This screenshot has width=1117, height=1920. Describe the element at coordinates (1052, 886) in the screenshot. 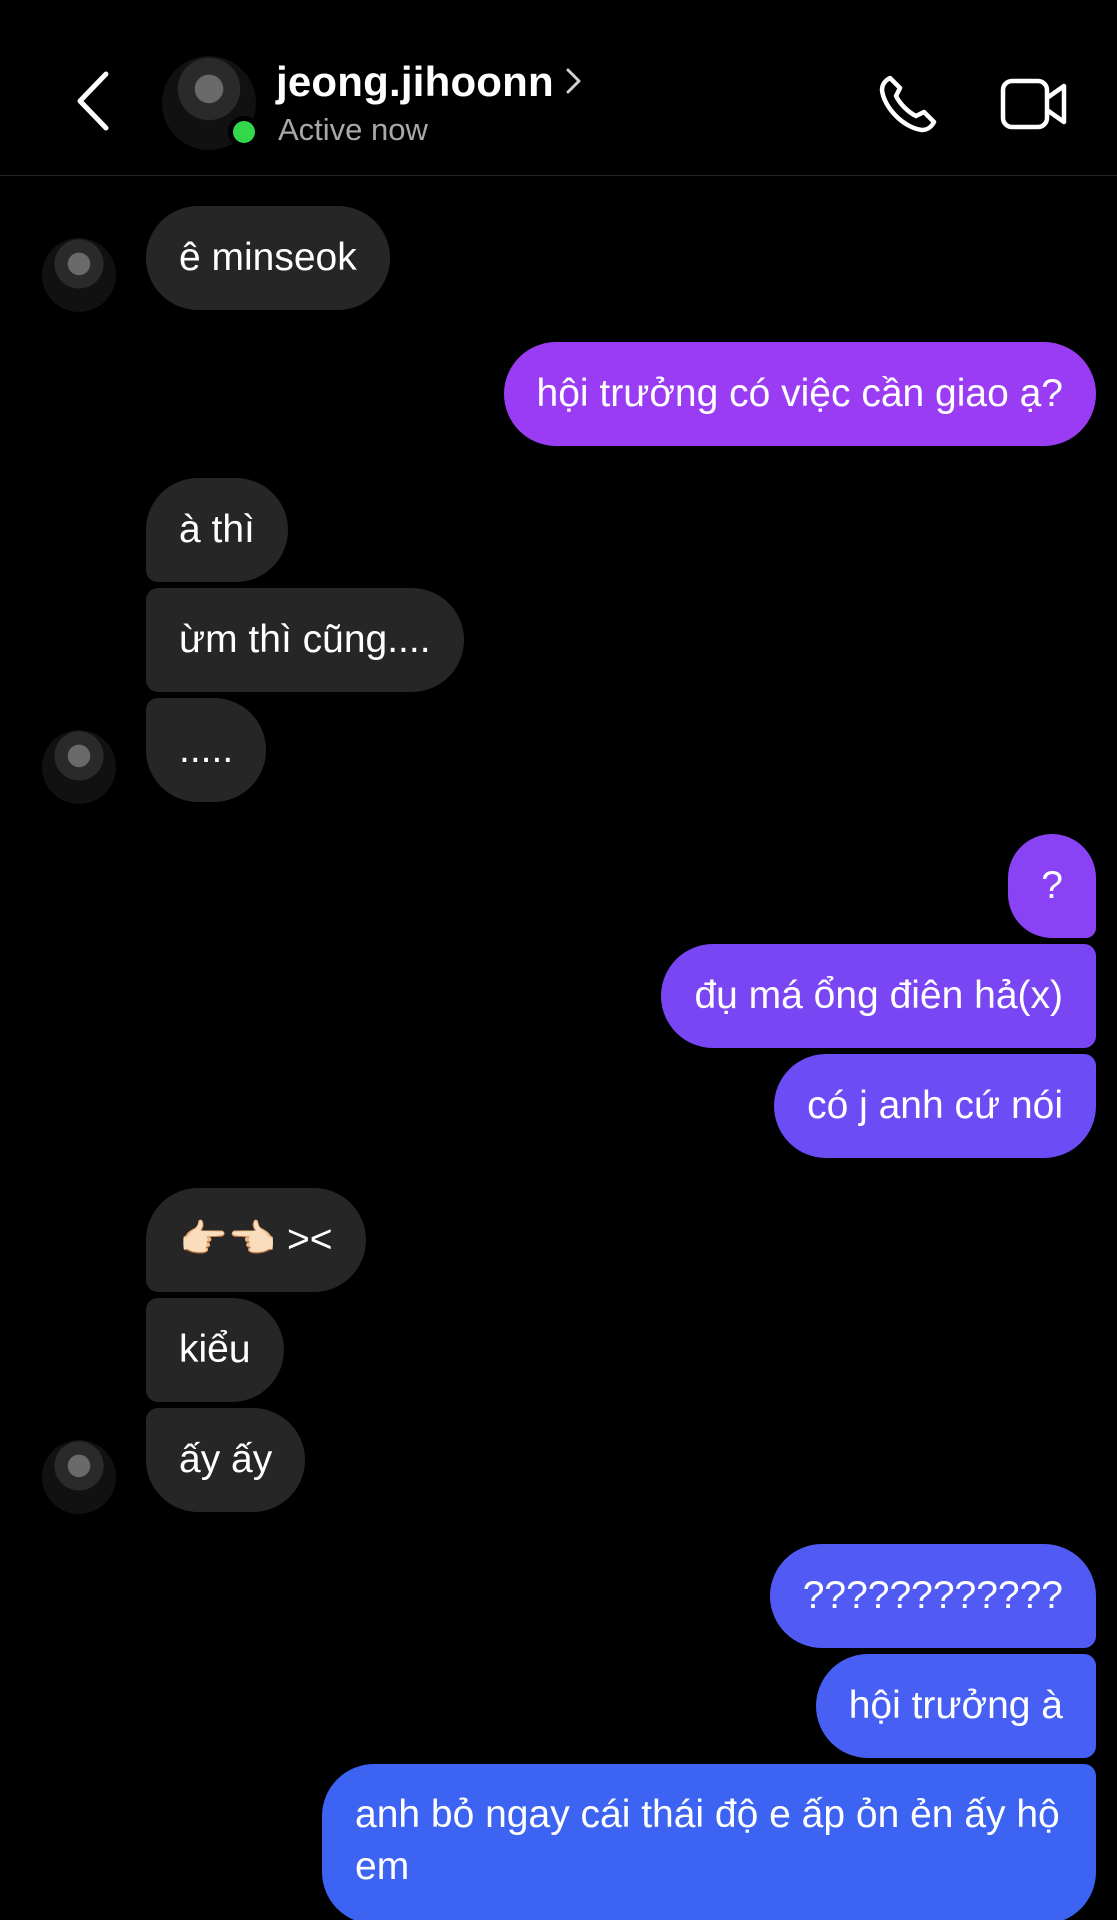

I see `outgoing-message: ?` at that location.